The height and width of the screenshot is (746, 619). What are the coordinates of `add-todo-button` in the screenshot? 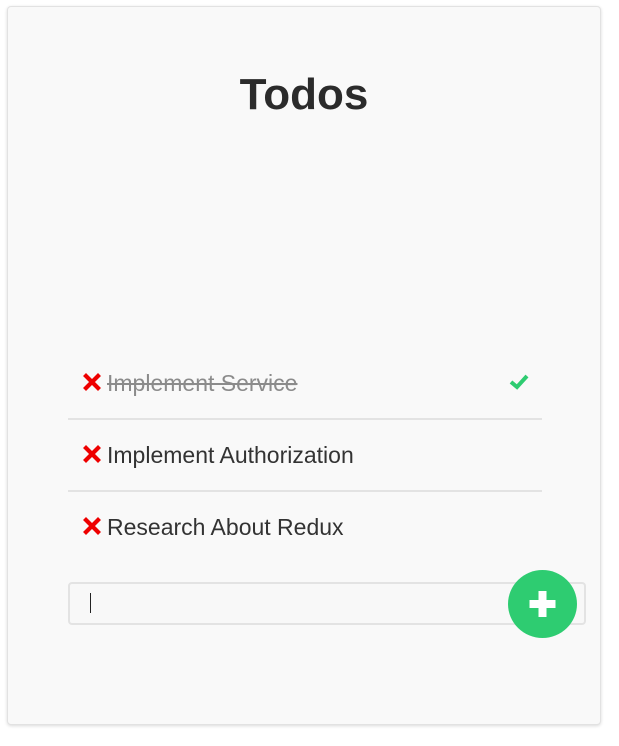 It's located at (542, 604).